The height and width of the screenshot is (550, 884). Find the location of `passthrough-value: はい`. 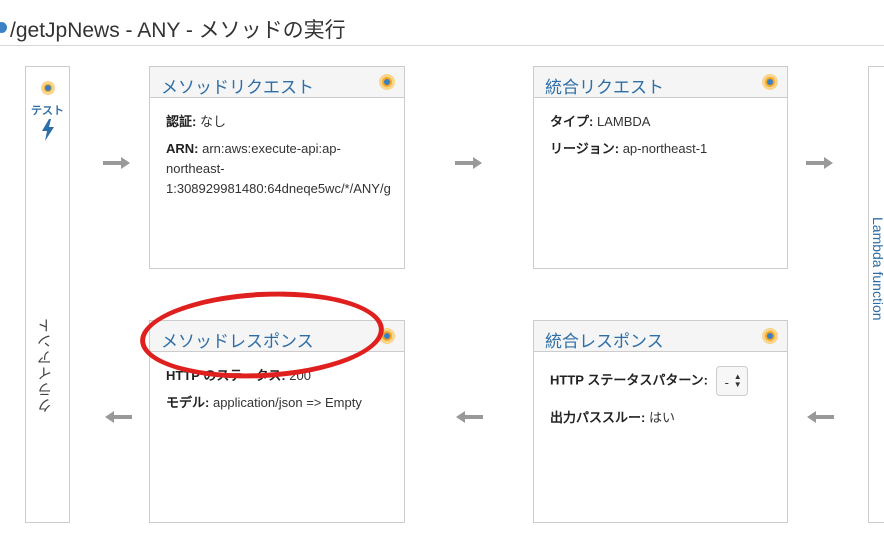

passthrough-value: はい is located at coordinates (661, 417).